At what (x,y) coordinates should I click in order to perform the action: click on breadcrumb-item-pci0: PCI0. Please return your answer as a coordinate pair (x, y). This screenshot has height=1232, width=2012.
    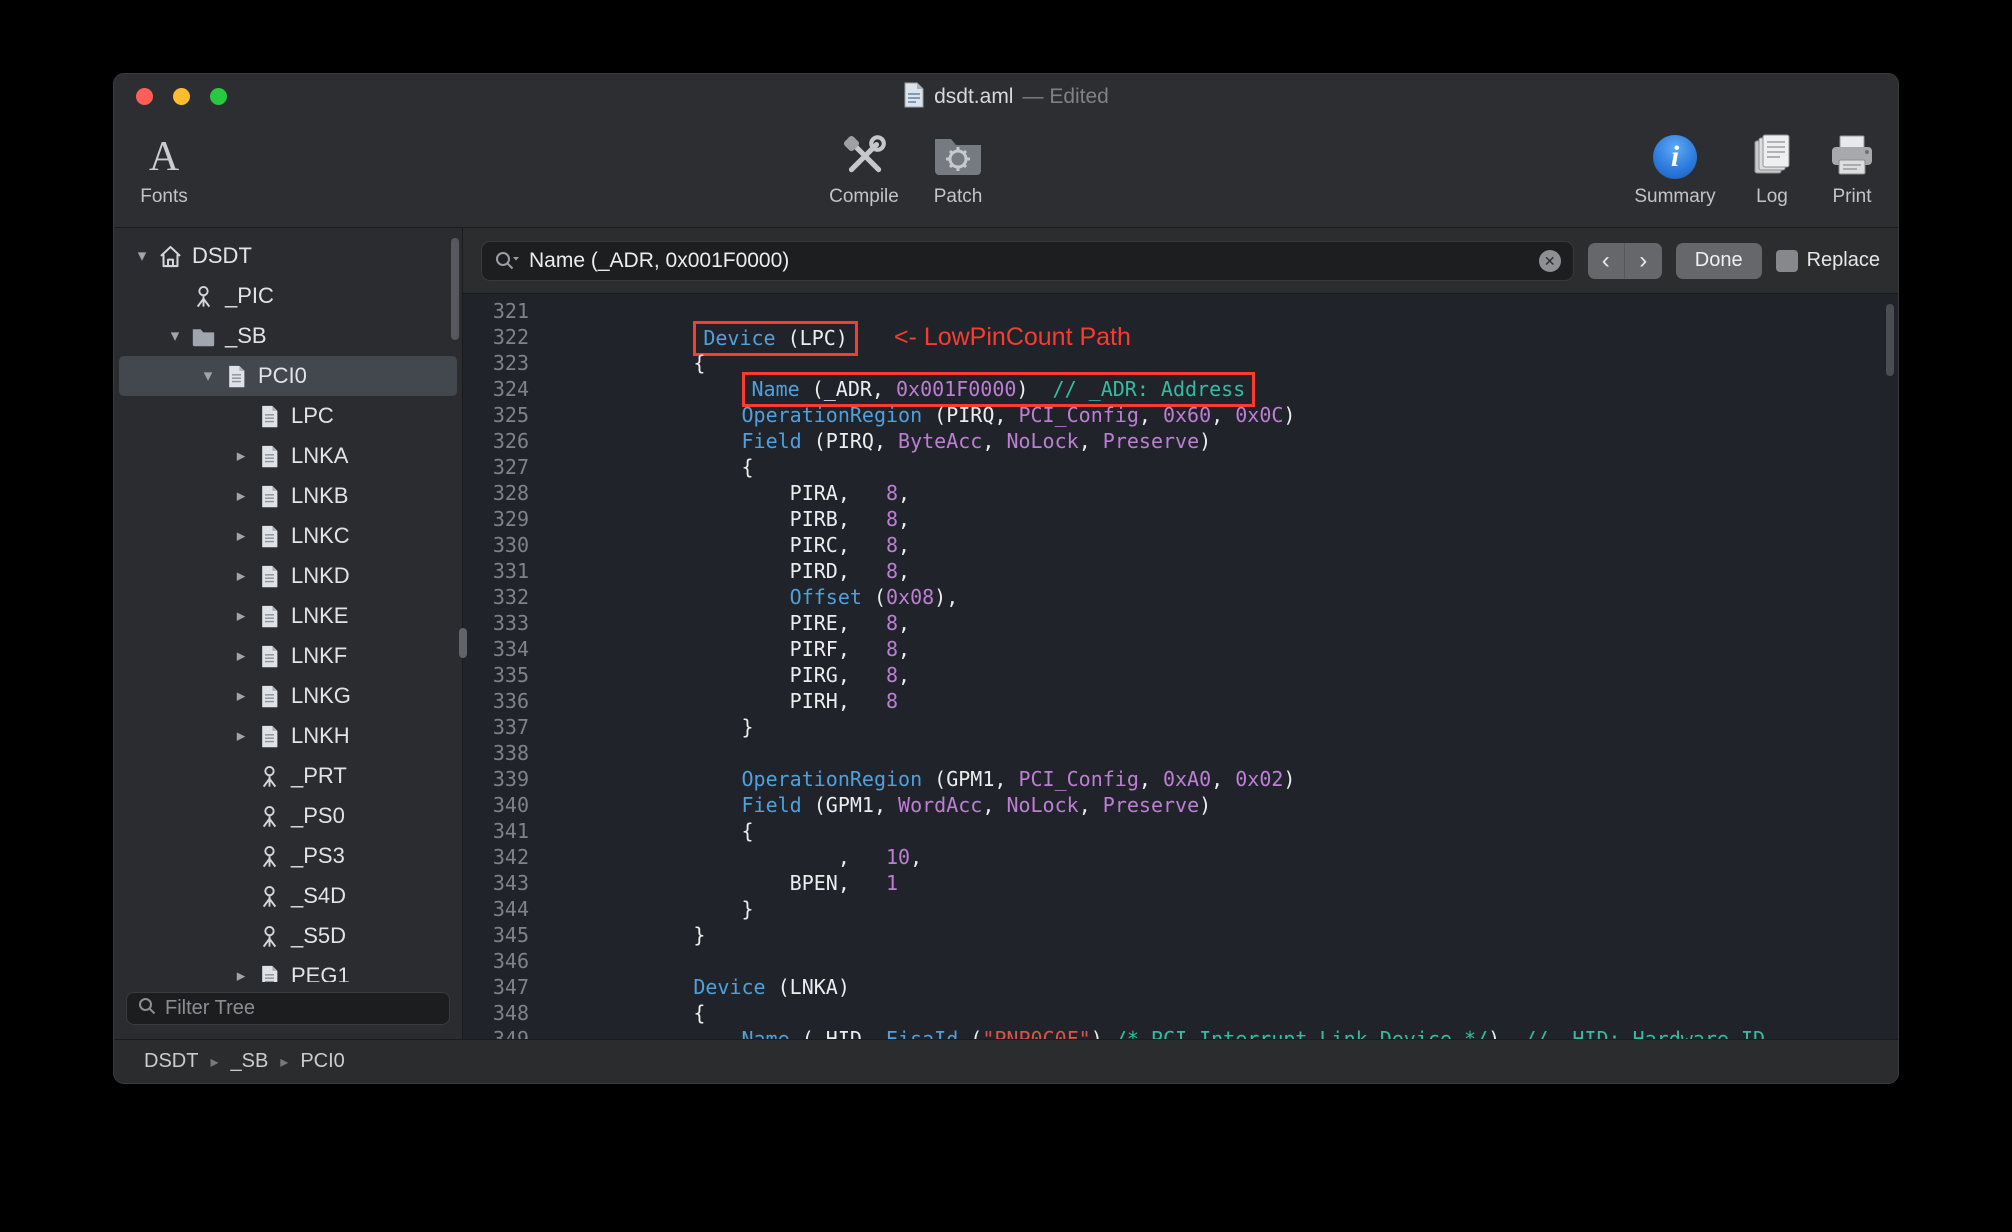
    Looking at the image, I should click on (322, 1061).